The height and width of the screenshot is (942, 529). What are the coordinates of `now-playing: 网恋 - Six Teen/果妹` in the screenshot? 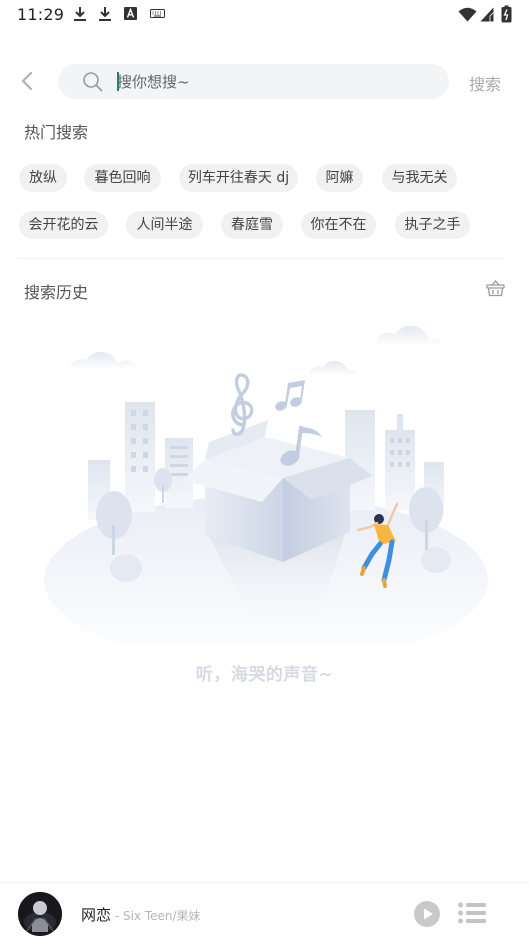 It's located at (141, 914).